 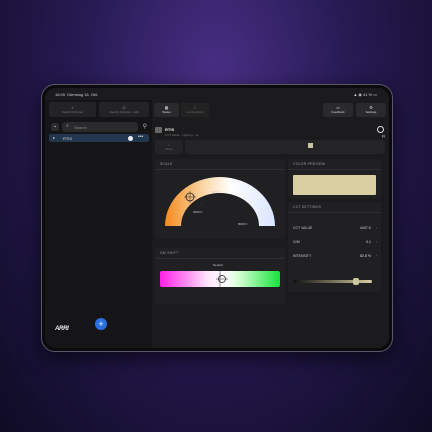 I want to click on filter-icon: ⚲, so click(x=145, y=126).